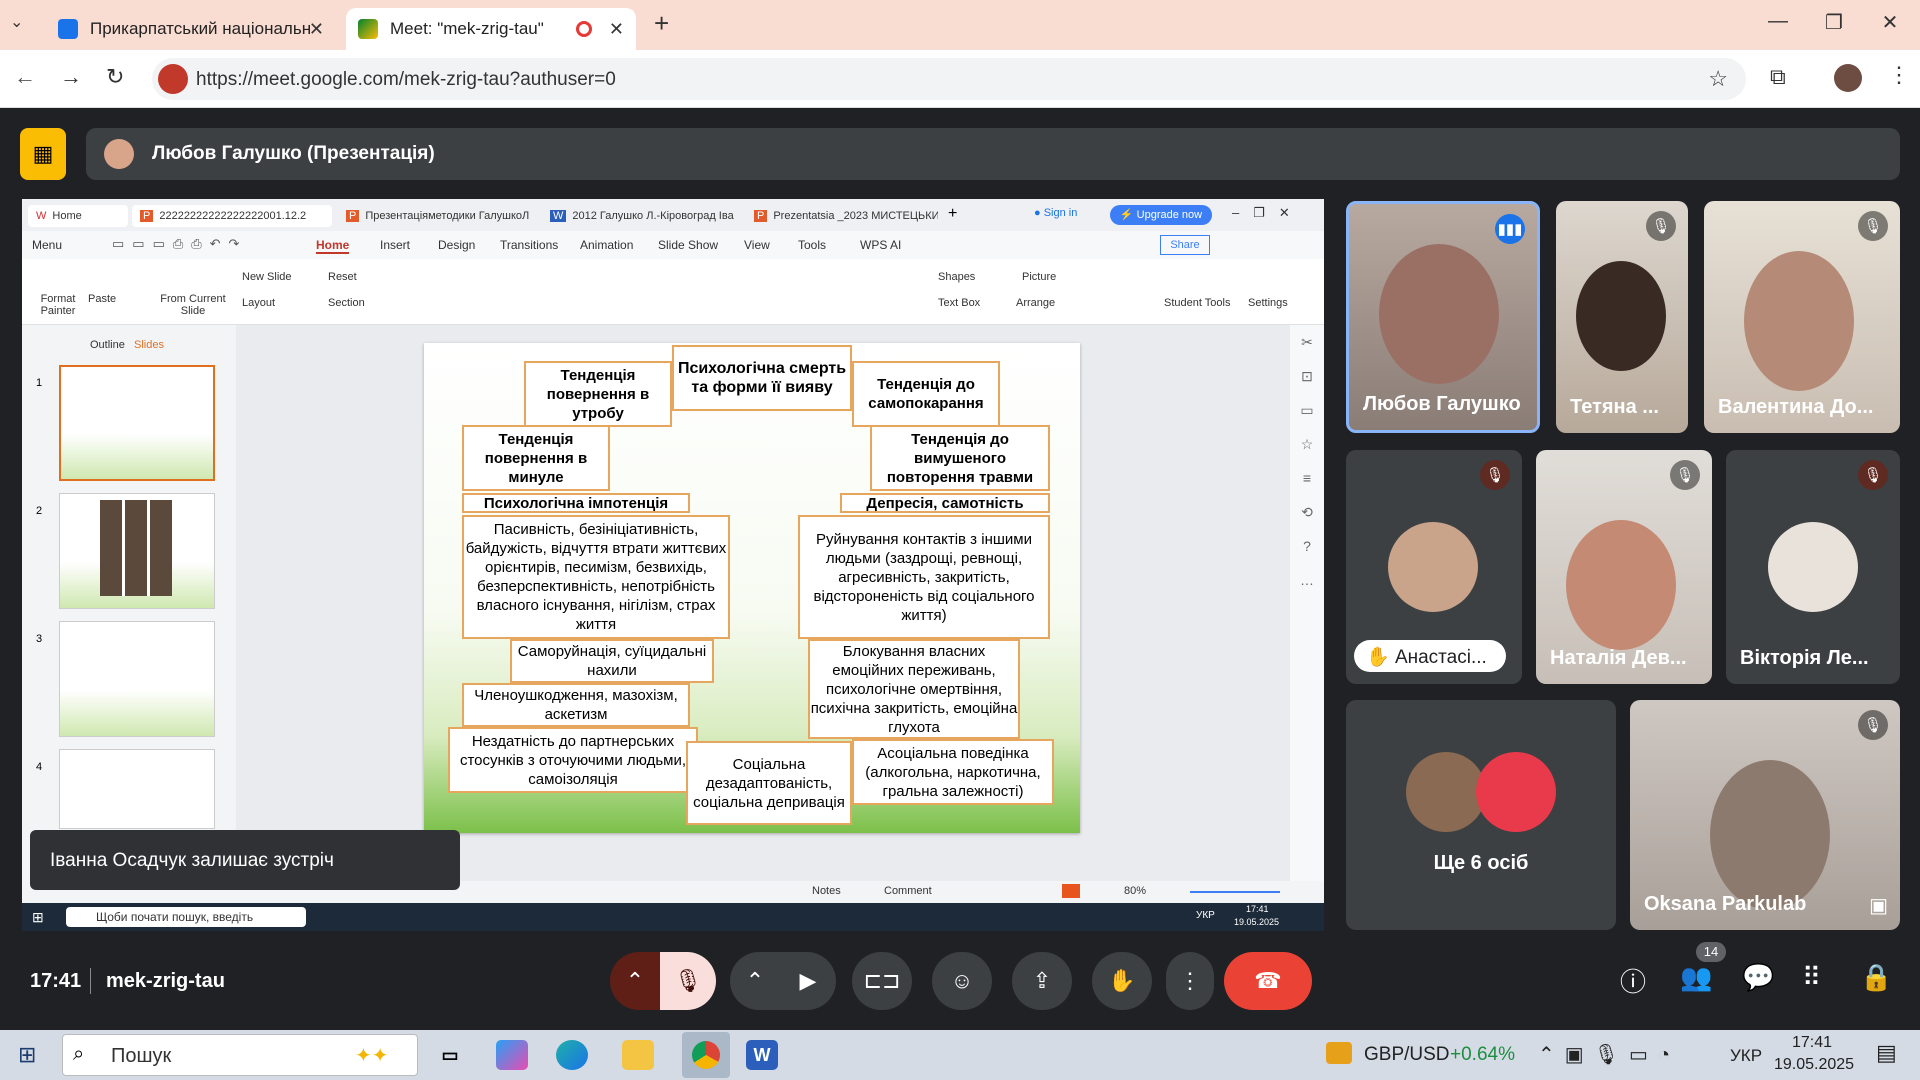 The image size is (1920, 1080). I want to click on wps-tab-doc1: P 22222222222222222001.12.2, so click(232, 216).